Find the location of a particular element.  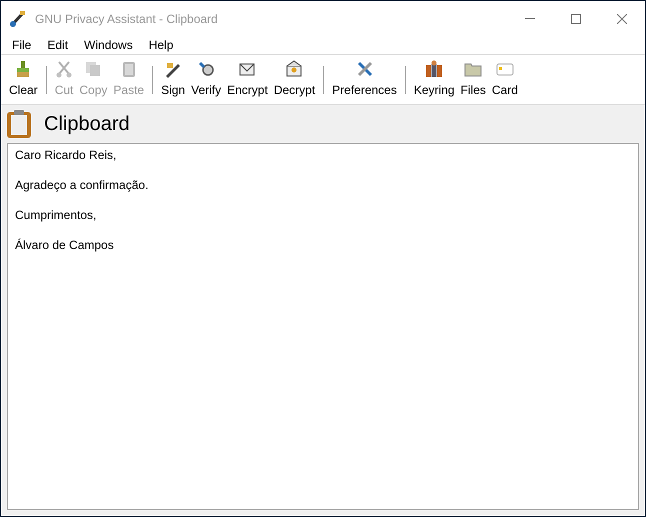

toolbar-button: Card is located at coordinates (504, 79).